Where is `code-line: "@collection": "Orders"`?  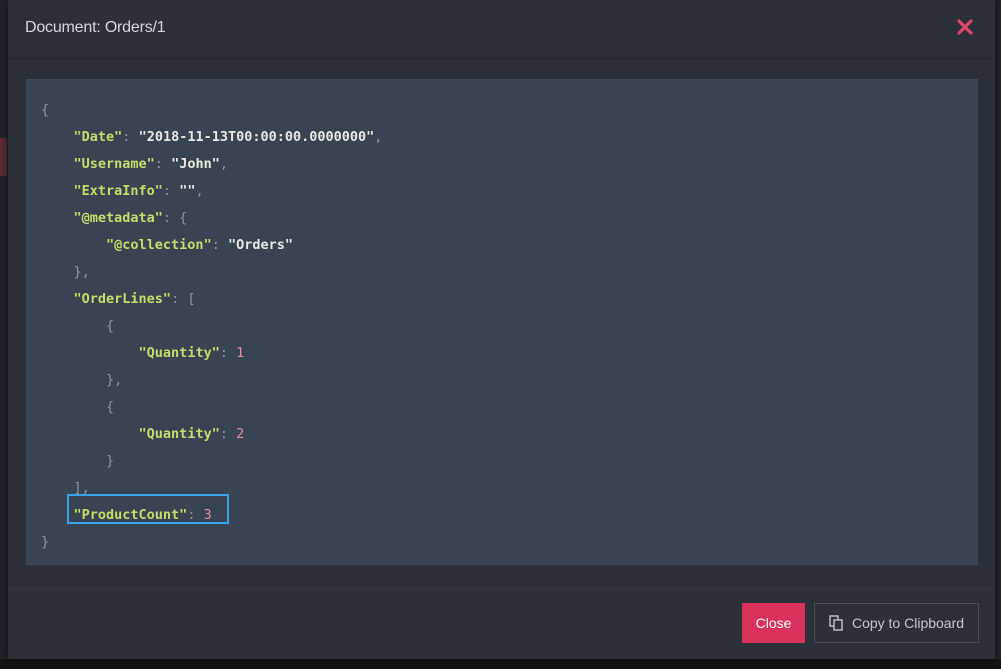
code-line: "@collection": "Orders" is located at coordinates (211, 245).